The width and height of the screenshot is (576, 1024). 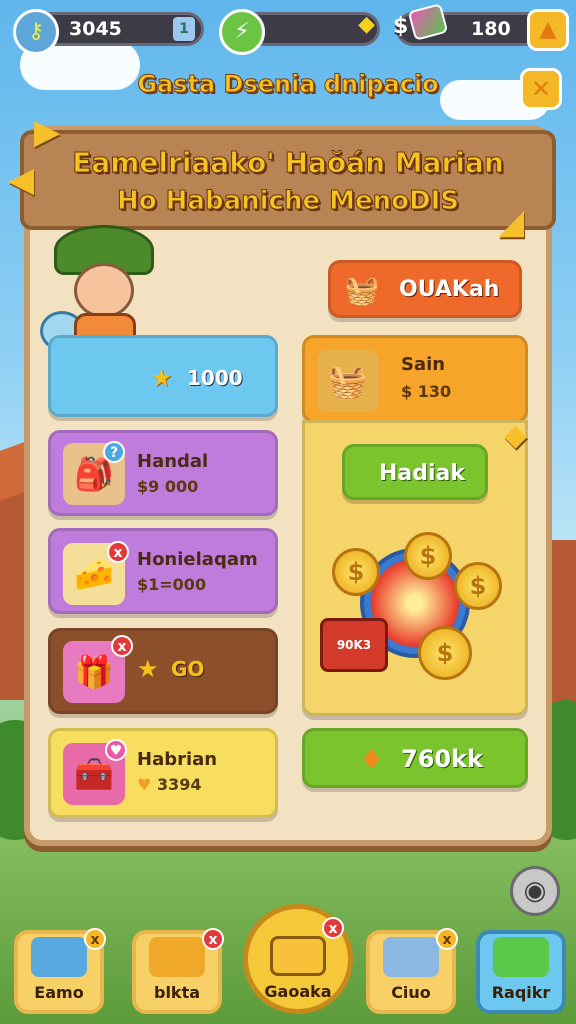 I want to click on sale-price: $ 130, so click(x=426, y=391).